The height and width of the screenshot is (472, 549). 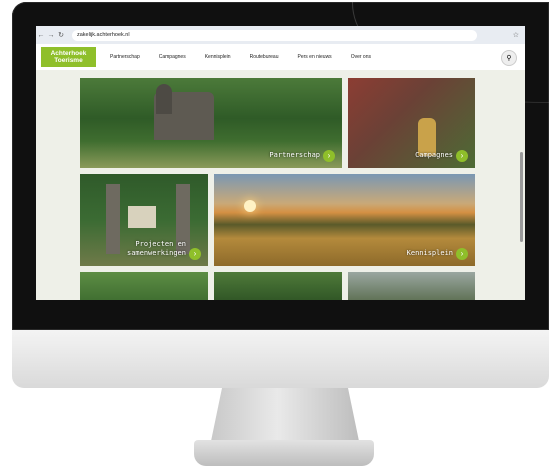 I want to click on house-image, so click(x=142, y=217).